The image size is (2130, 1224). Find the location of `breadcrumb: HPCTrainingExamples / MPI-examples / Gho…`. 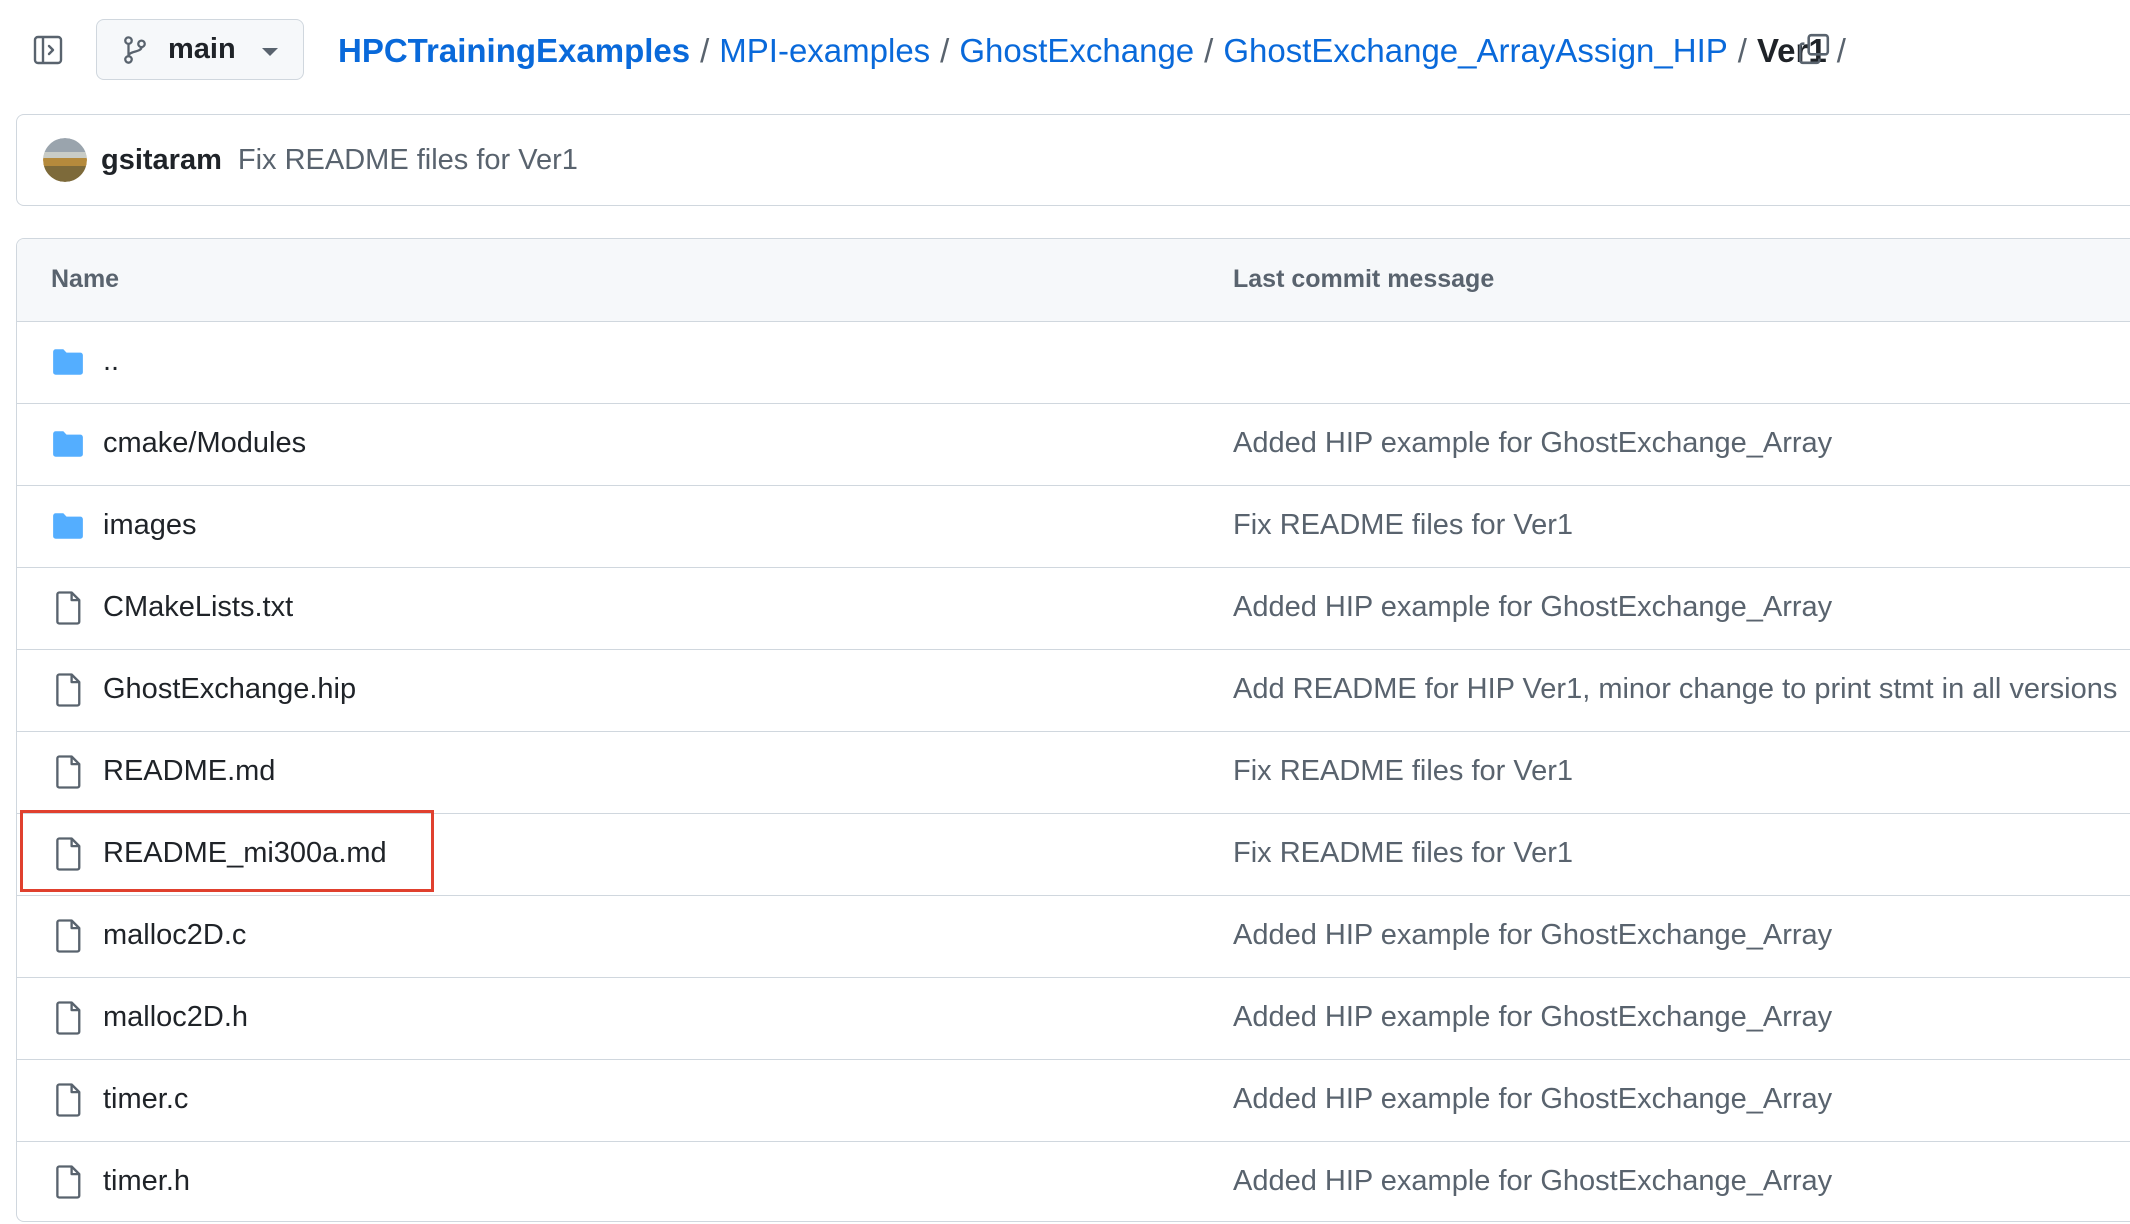

breadcrumb: HPCTrainingExamples / MPI-examples / Gho… is located at coordinates (1097, 51).